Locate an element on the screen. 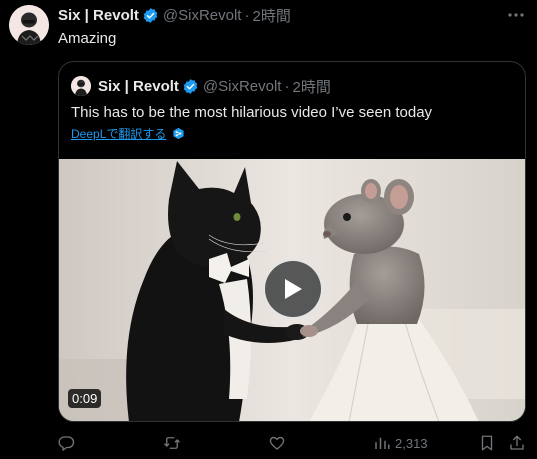 The width and height of the screenshot is (537, 459). quote-avatar is located at coordinates (81, 86).